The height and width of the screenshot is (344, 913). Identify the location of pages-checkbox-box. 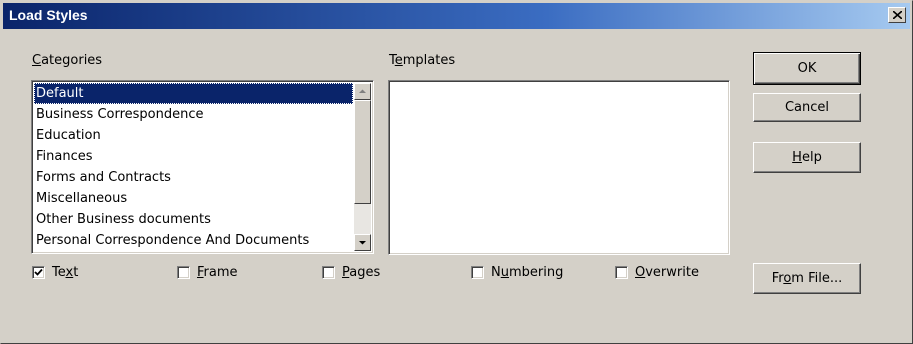
(328, 272).